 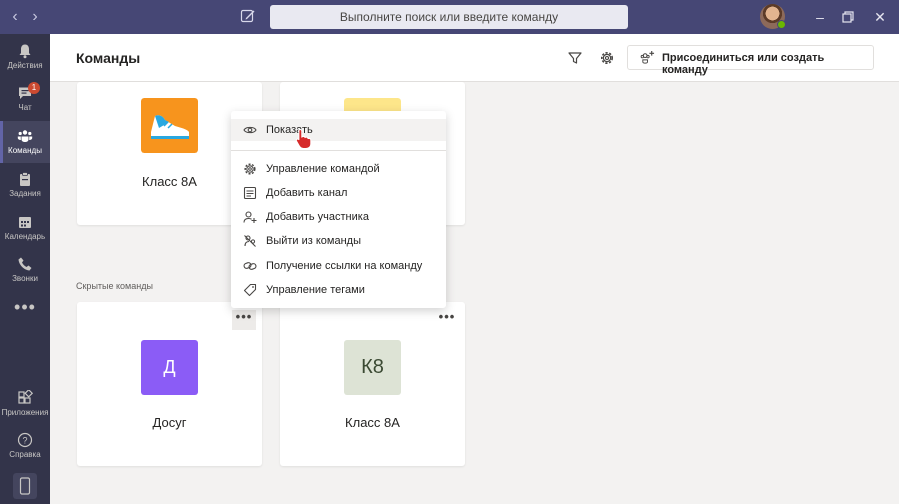 What do you see at coordinates (25, 51) in the screenshot?
I see `bell-icon` at bounding box center [25, 51].